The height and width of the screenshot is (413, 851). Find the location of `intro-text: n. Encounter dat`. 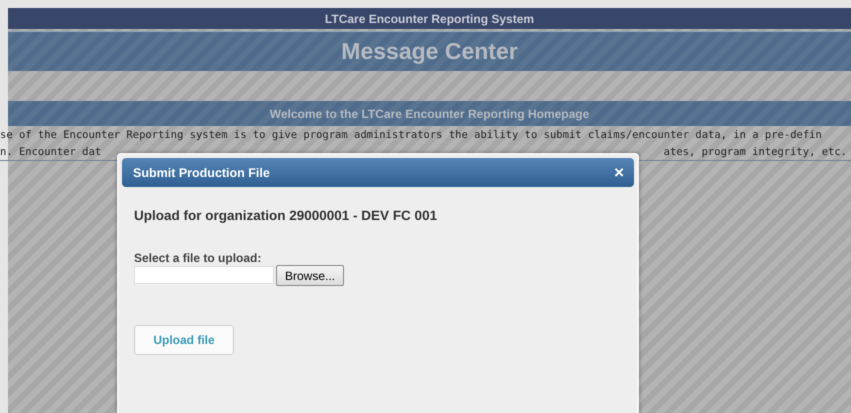

intro-text: n. Encounter dat is located at coordinates (51, 152).